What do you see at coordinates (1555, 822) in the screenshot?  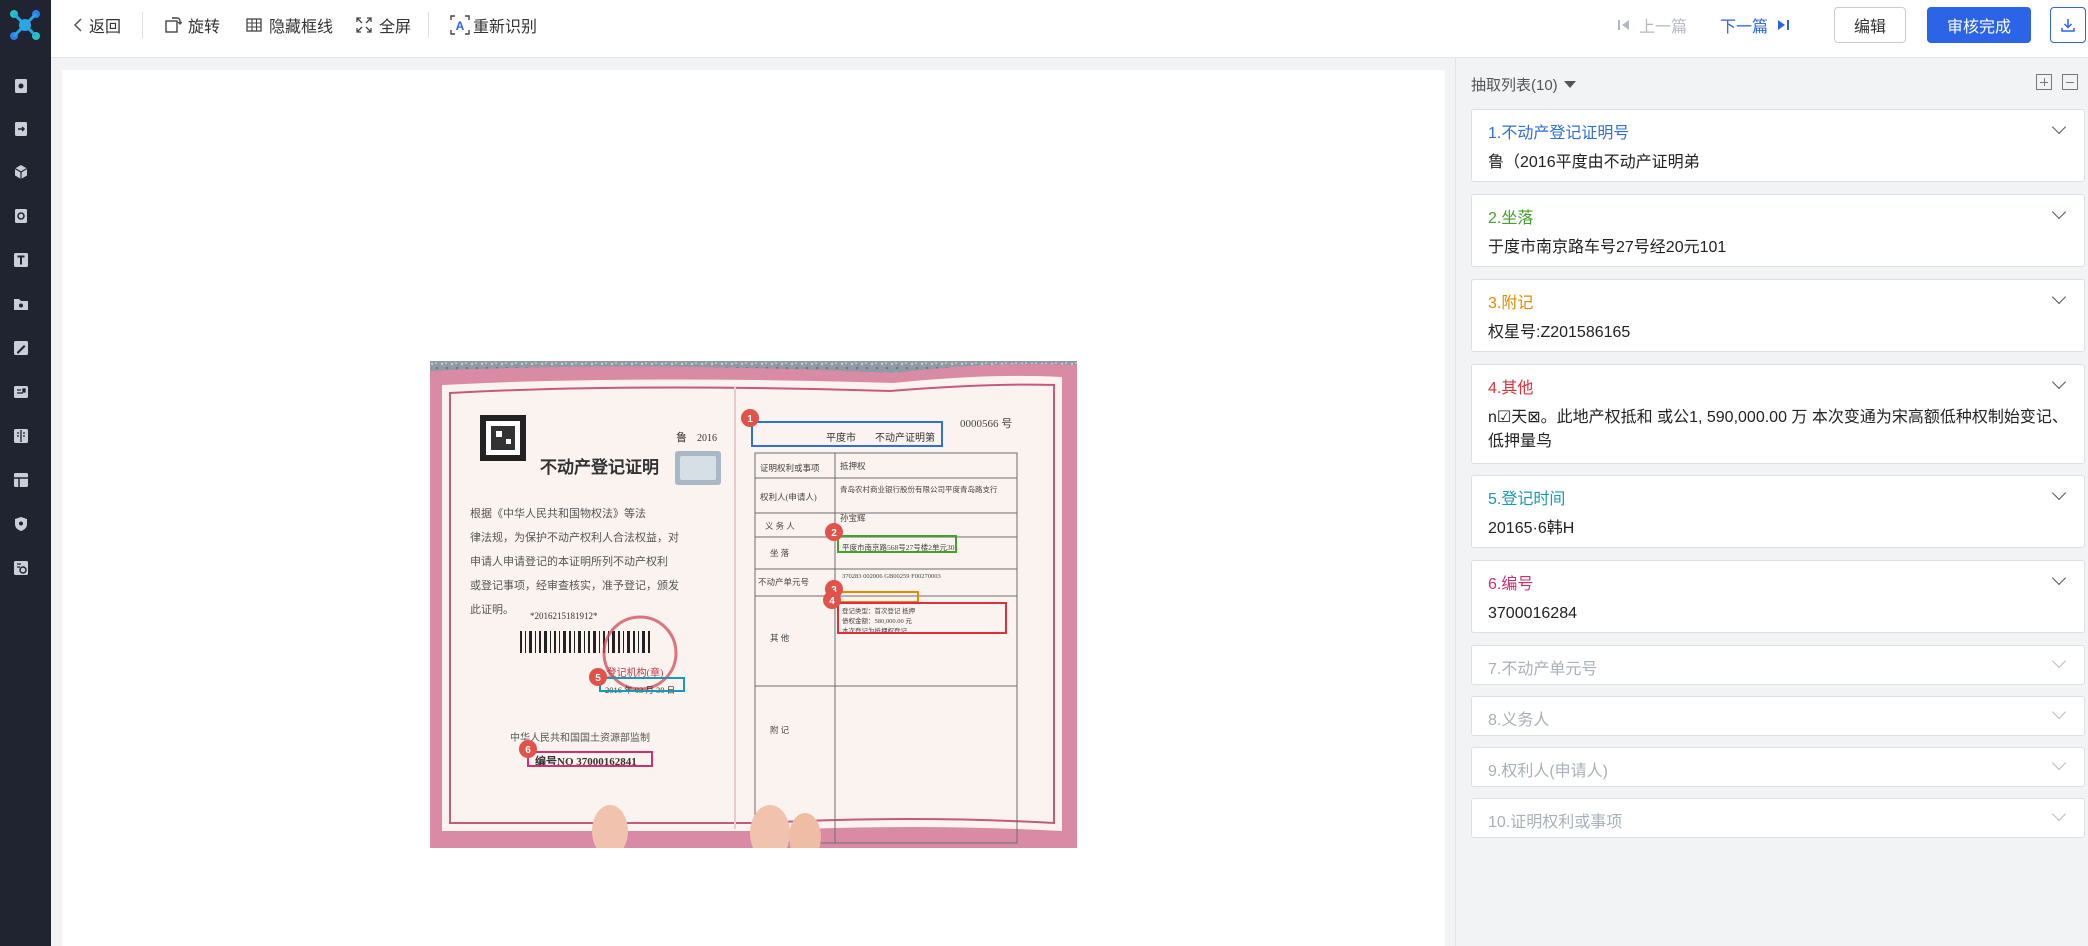 I see `extraction-card-title: 10.证明权利或事项` at bounding box center [1555, 822].